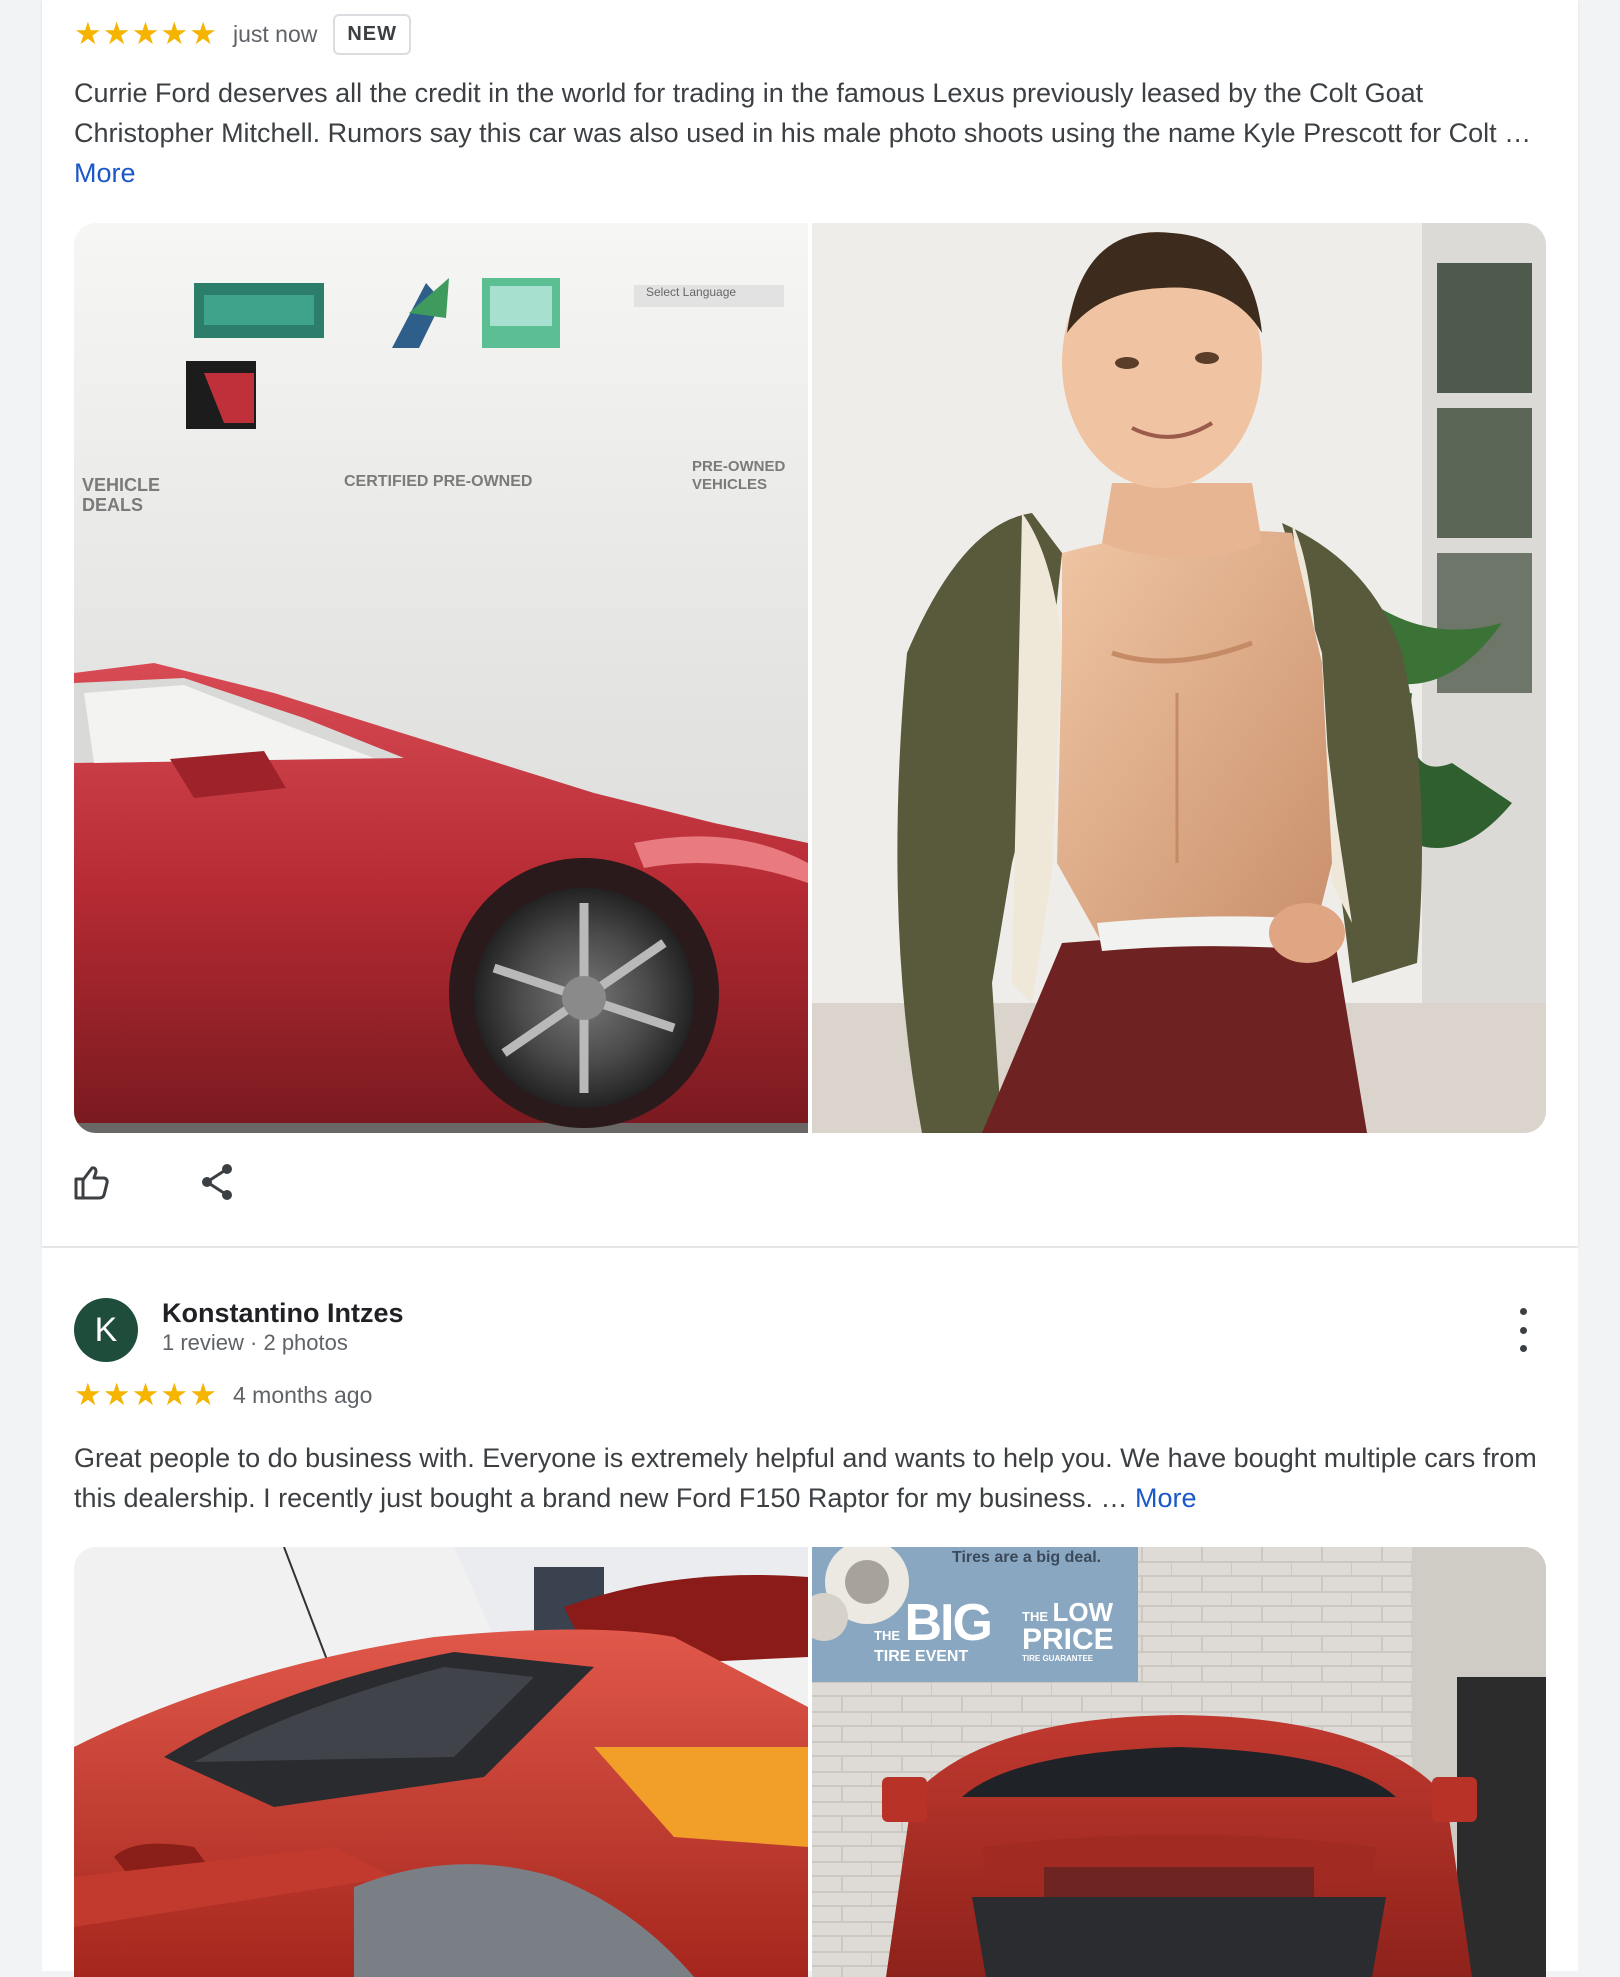  What do you see at coordinates (121, 495) in the screenshot?
I see `sign-vehicle-deals: VEHICLE DEALS` at bounding box center [121, 495].